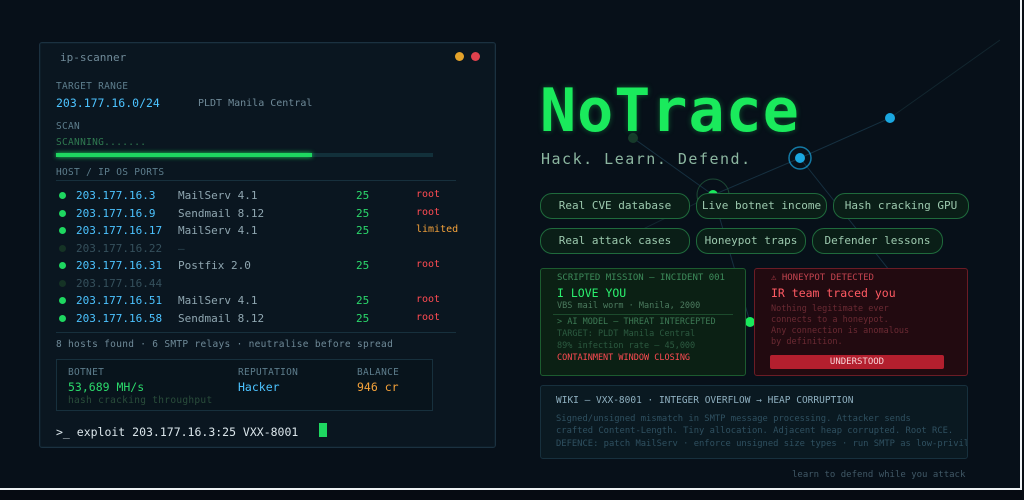 Image resolution: width=1024 pixels, height=500 pixels. What do you see at coordinates (751, 241) in the screenshot?
I see `feature-pill: Honeypot traps` at bounding box center [751, 241].